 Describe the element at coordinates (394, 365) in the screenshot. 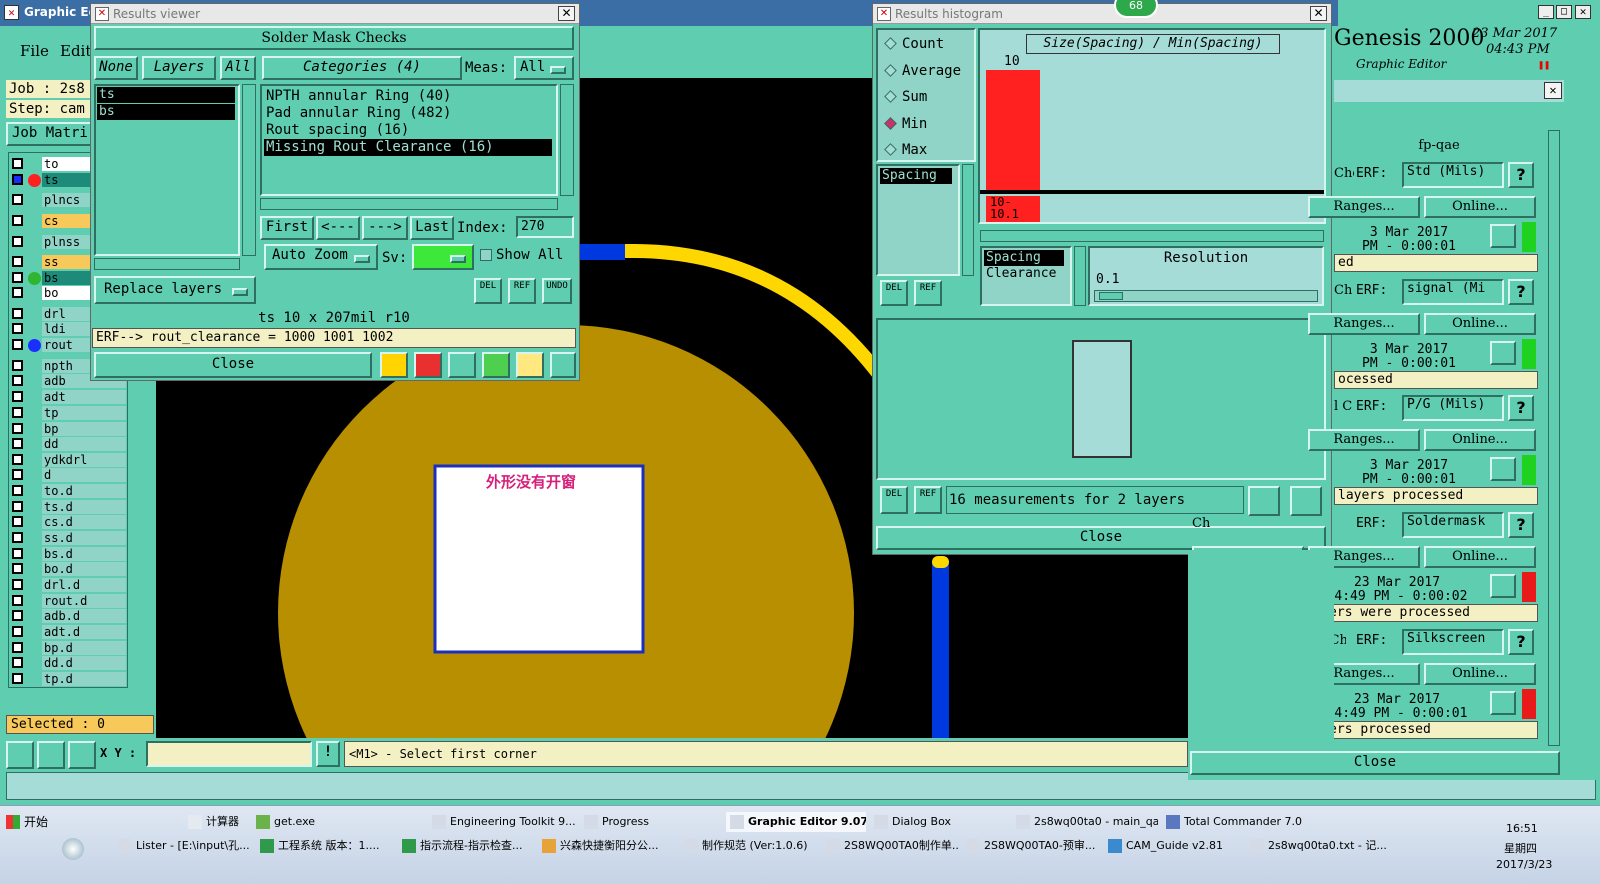

I see `highlight-icon` at that location.